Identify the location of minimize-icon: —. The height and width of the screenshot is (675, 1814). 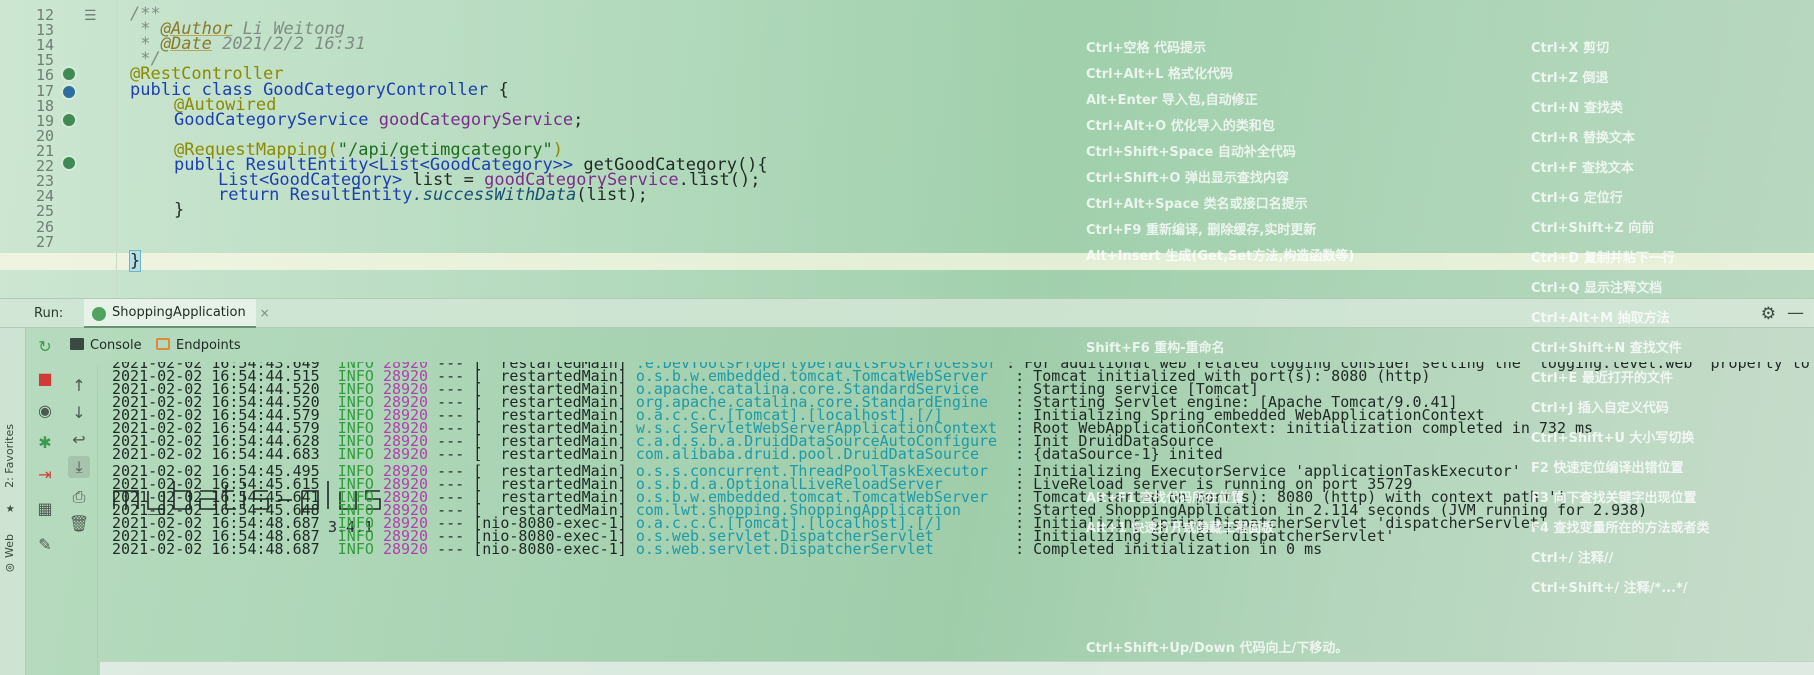
(1795, 313).